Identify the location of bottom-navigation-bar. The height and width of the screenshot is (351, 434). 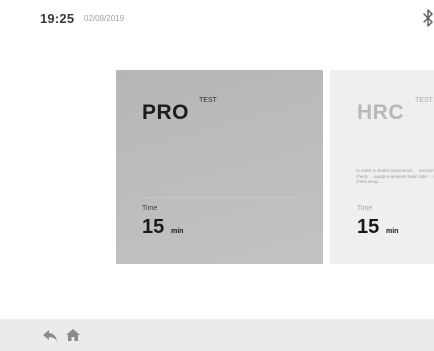
(217, 335).